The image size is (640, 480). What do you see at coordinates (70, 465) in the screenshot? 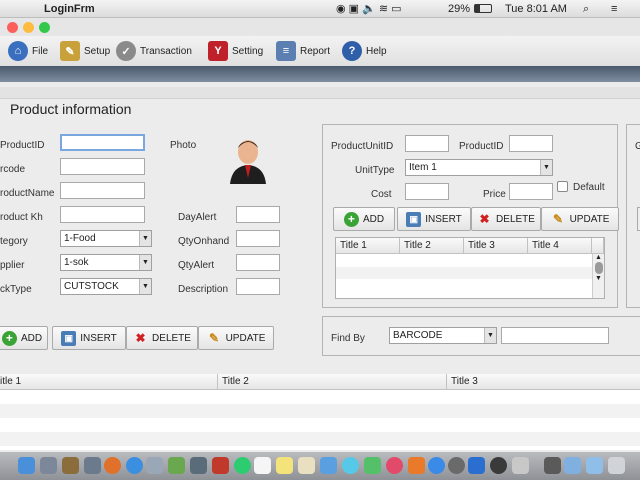
I see `notes-icon` at bounding box center [70, 465].